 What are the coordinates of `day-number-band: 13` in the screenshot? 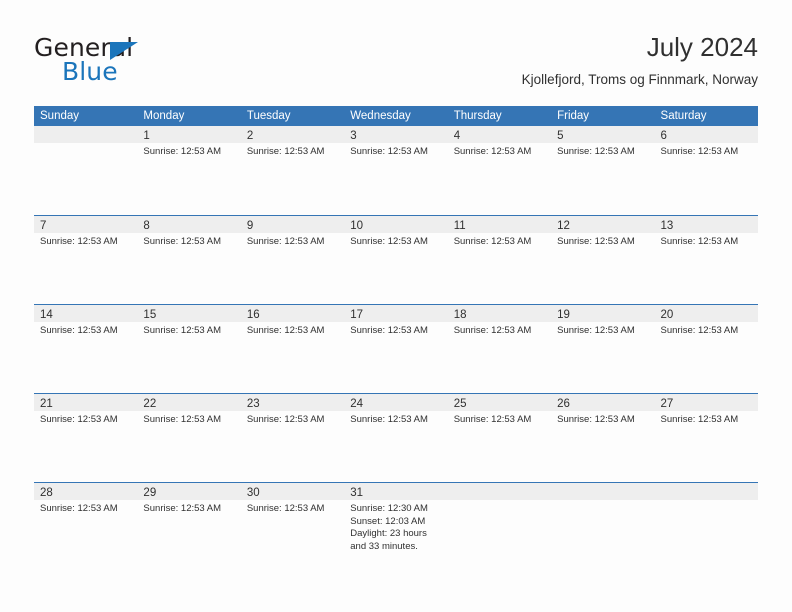 It's located at (706, 224).